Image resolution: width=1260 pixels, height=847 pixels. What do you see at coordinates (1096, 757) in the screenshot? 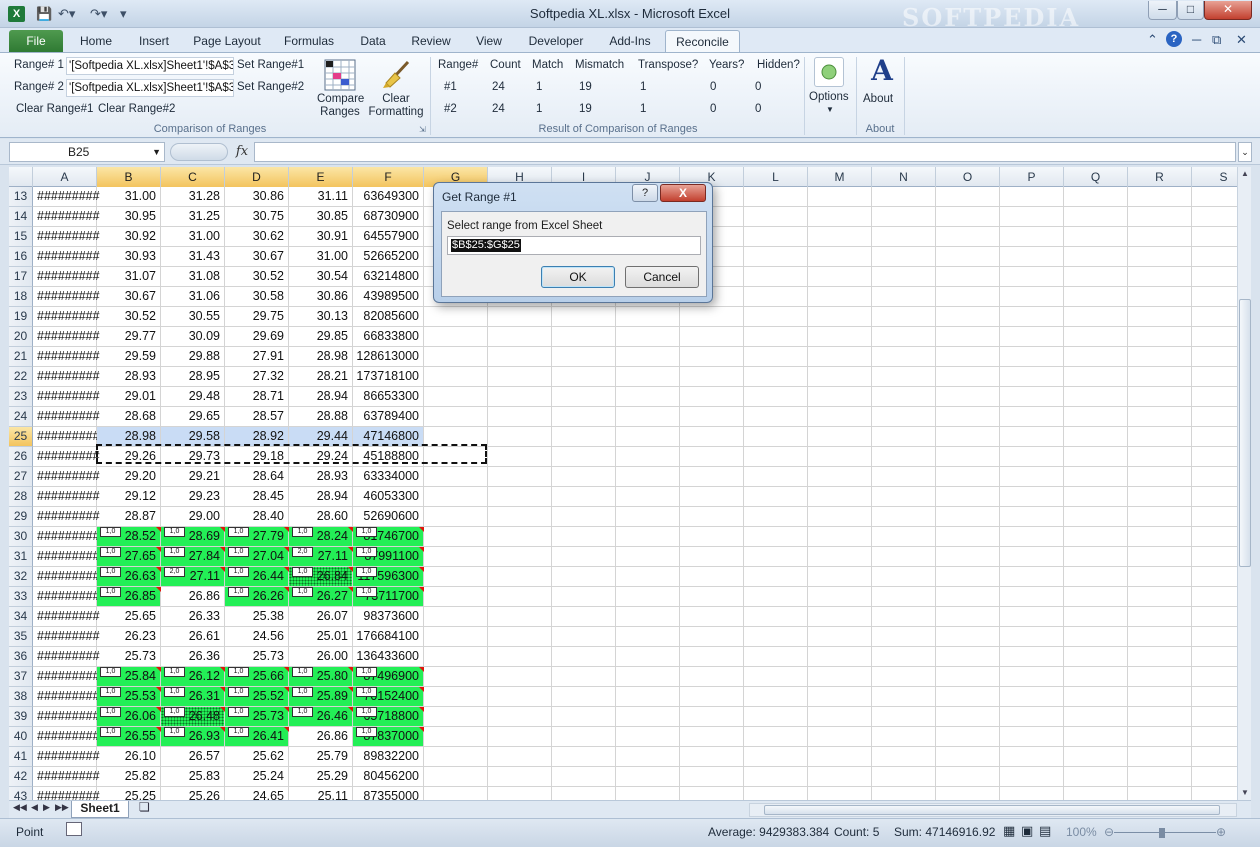
I see `cell-q41` at bounding box center [1096, 757].